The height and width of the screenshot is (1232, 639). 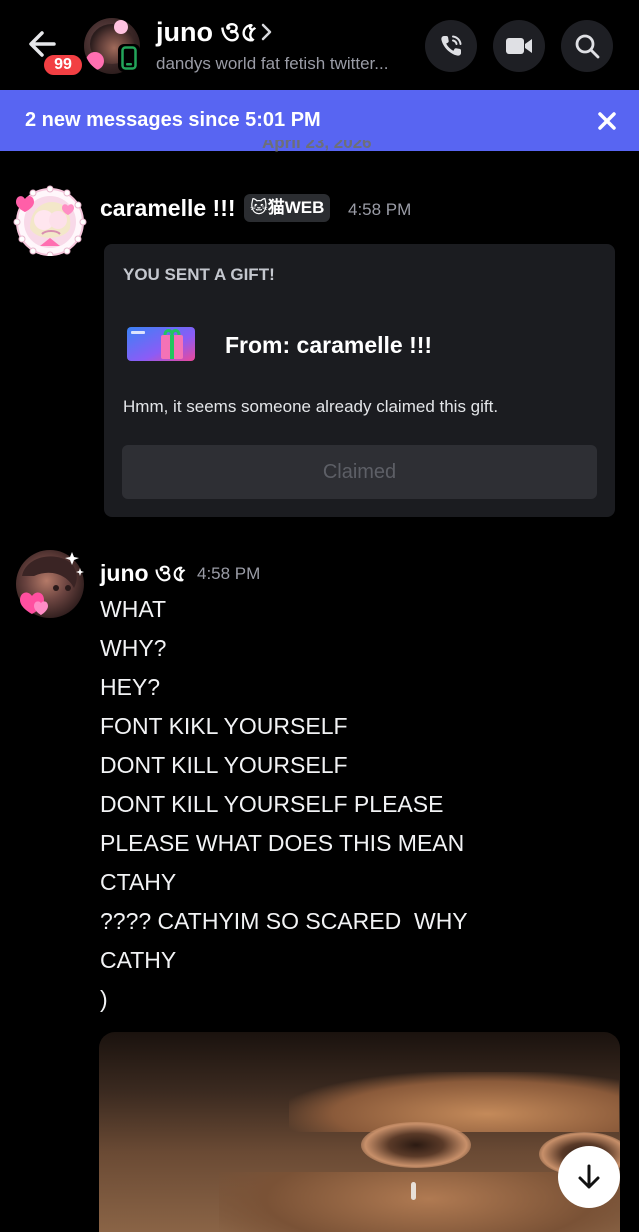 I want to click on message-line: HEY?, so click(x=130, y=687).